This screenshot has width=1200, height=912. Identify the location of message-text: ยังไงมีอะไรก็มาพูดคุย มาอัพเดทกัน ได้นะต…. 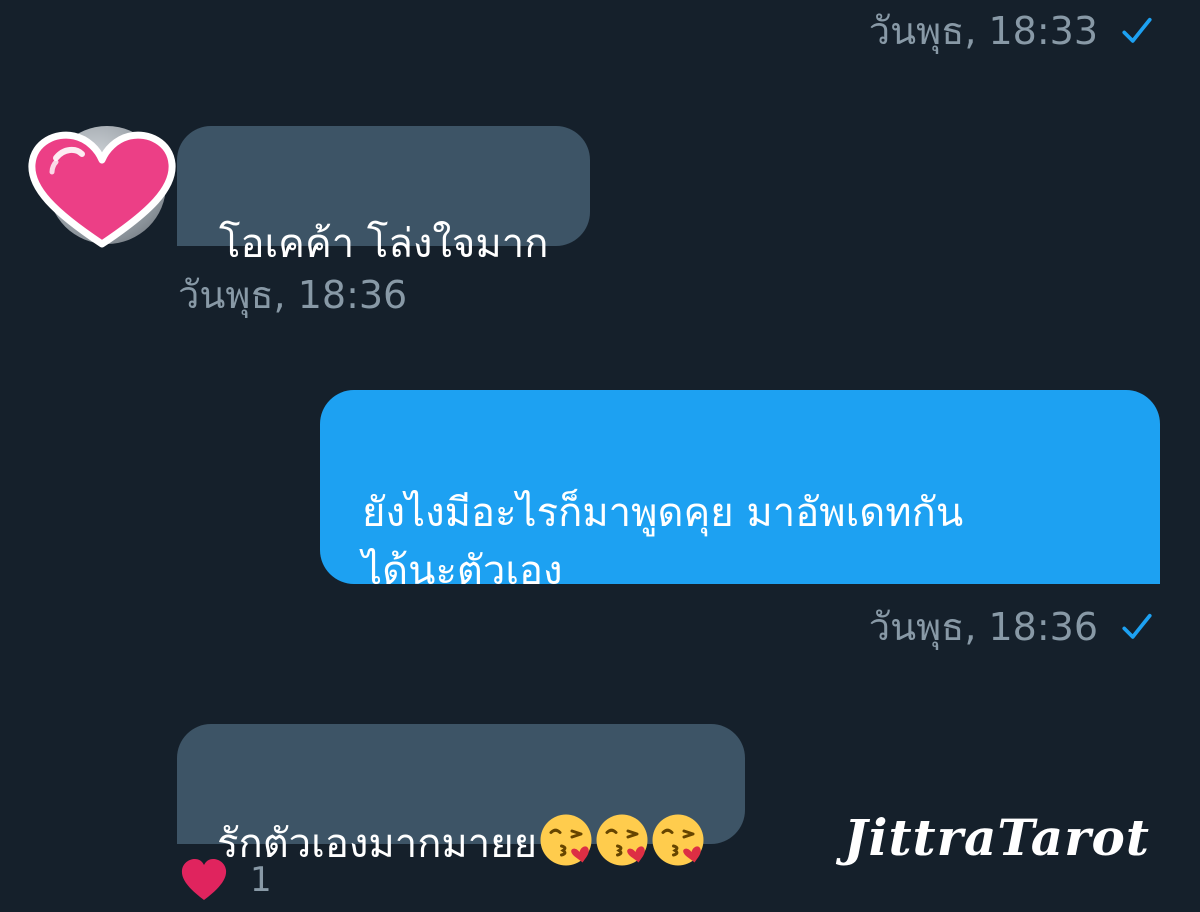
(663, 542).